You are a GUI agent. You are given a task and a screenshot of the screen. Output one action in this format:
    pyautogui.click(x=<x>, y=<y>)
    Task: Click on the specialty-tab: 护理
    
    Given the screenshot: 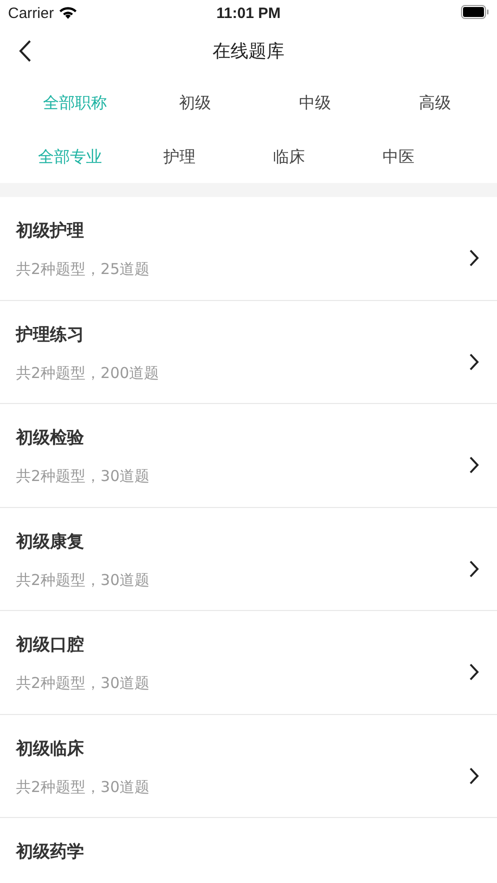 What is the action you would take?
    pyautogui.click(x=179, y=157)
    